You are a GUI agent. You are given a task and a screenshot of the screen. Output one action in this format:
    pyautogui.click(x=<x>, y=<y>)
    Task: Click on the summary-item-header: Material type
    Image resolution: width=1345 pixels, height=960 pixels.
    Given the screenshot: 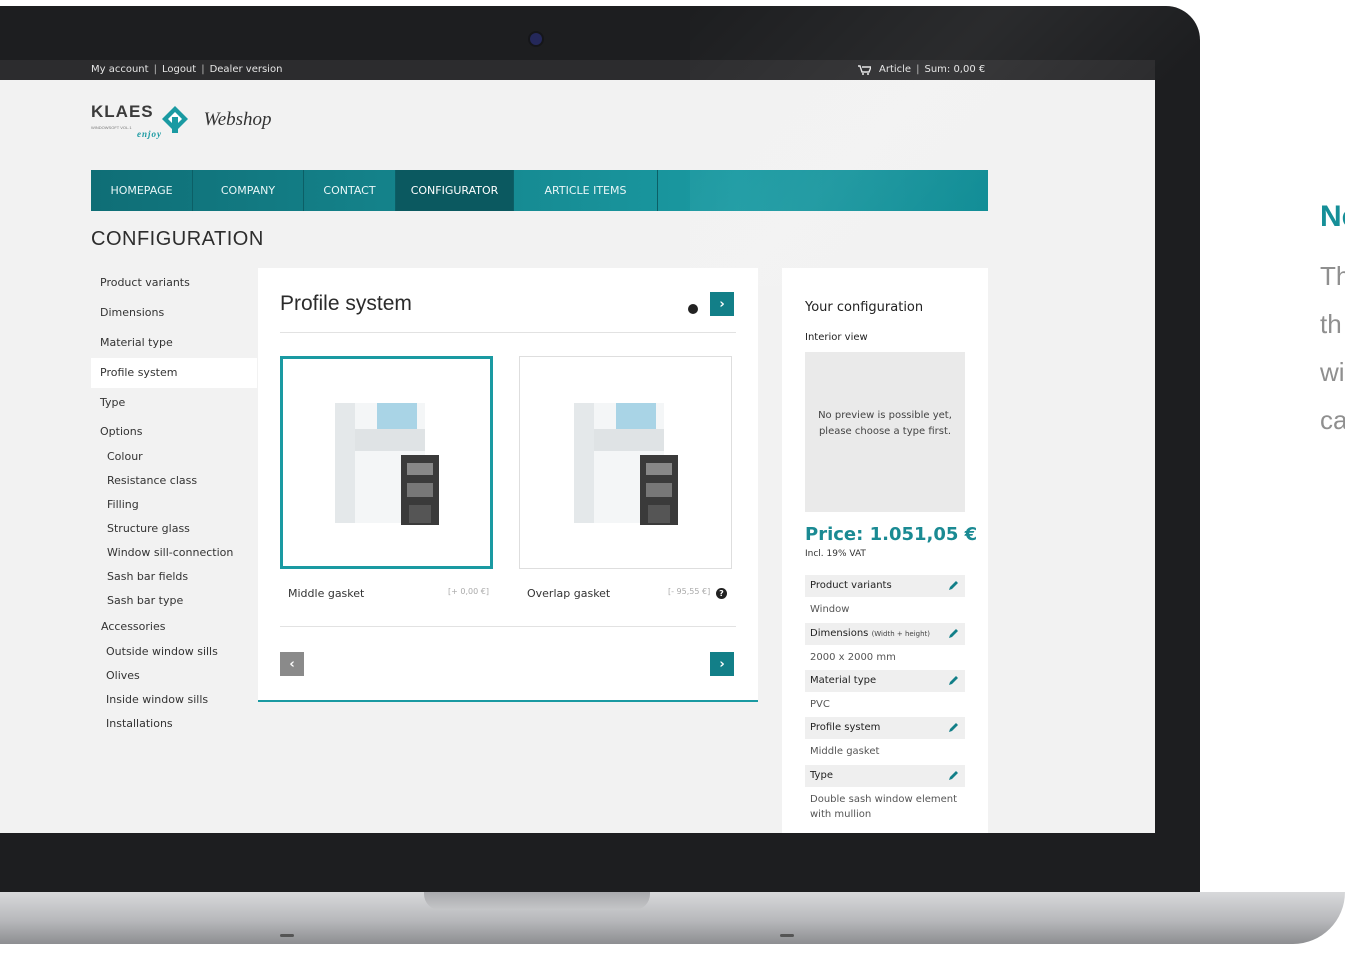 What is the action you would take?
    pyautogui.click(x=885, y=681)
    